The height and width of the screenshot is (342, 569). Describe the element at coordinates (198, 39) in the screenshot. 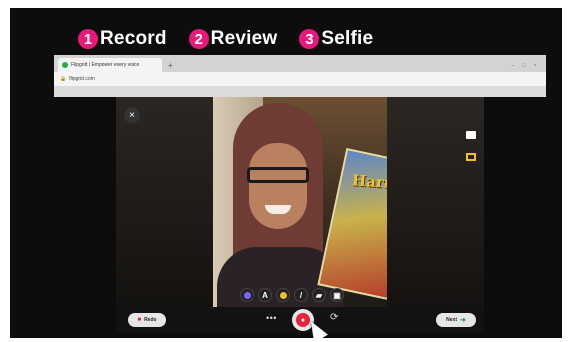

I see `step-number: 2` at that location.